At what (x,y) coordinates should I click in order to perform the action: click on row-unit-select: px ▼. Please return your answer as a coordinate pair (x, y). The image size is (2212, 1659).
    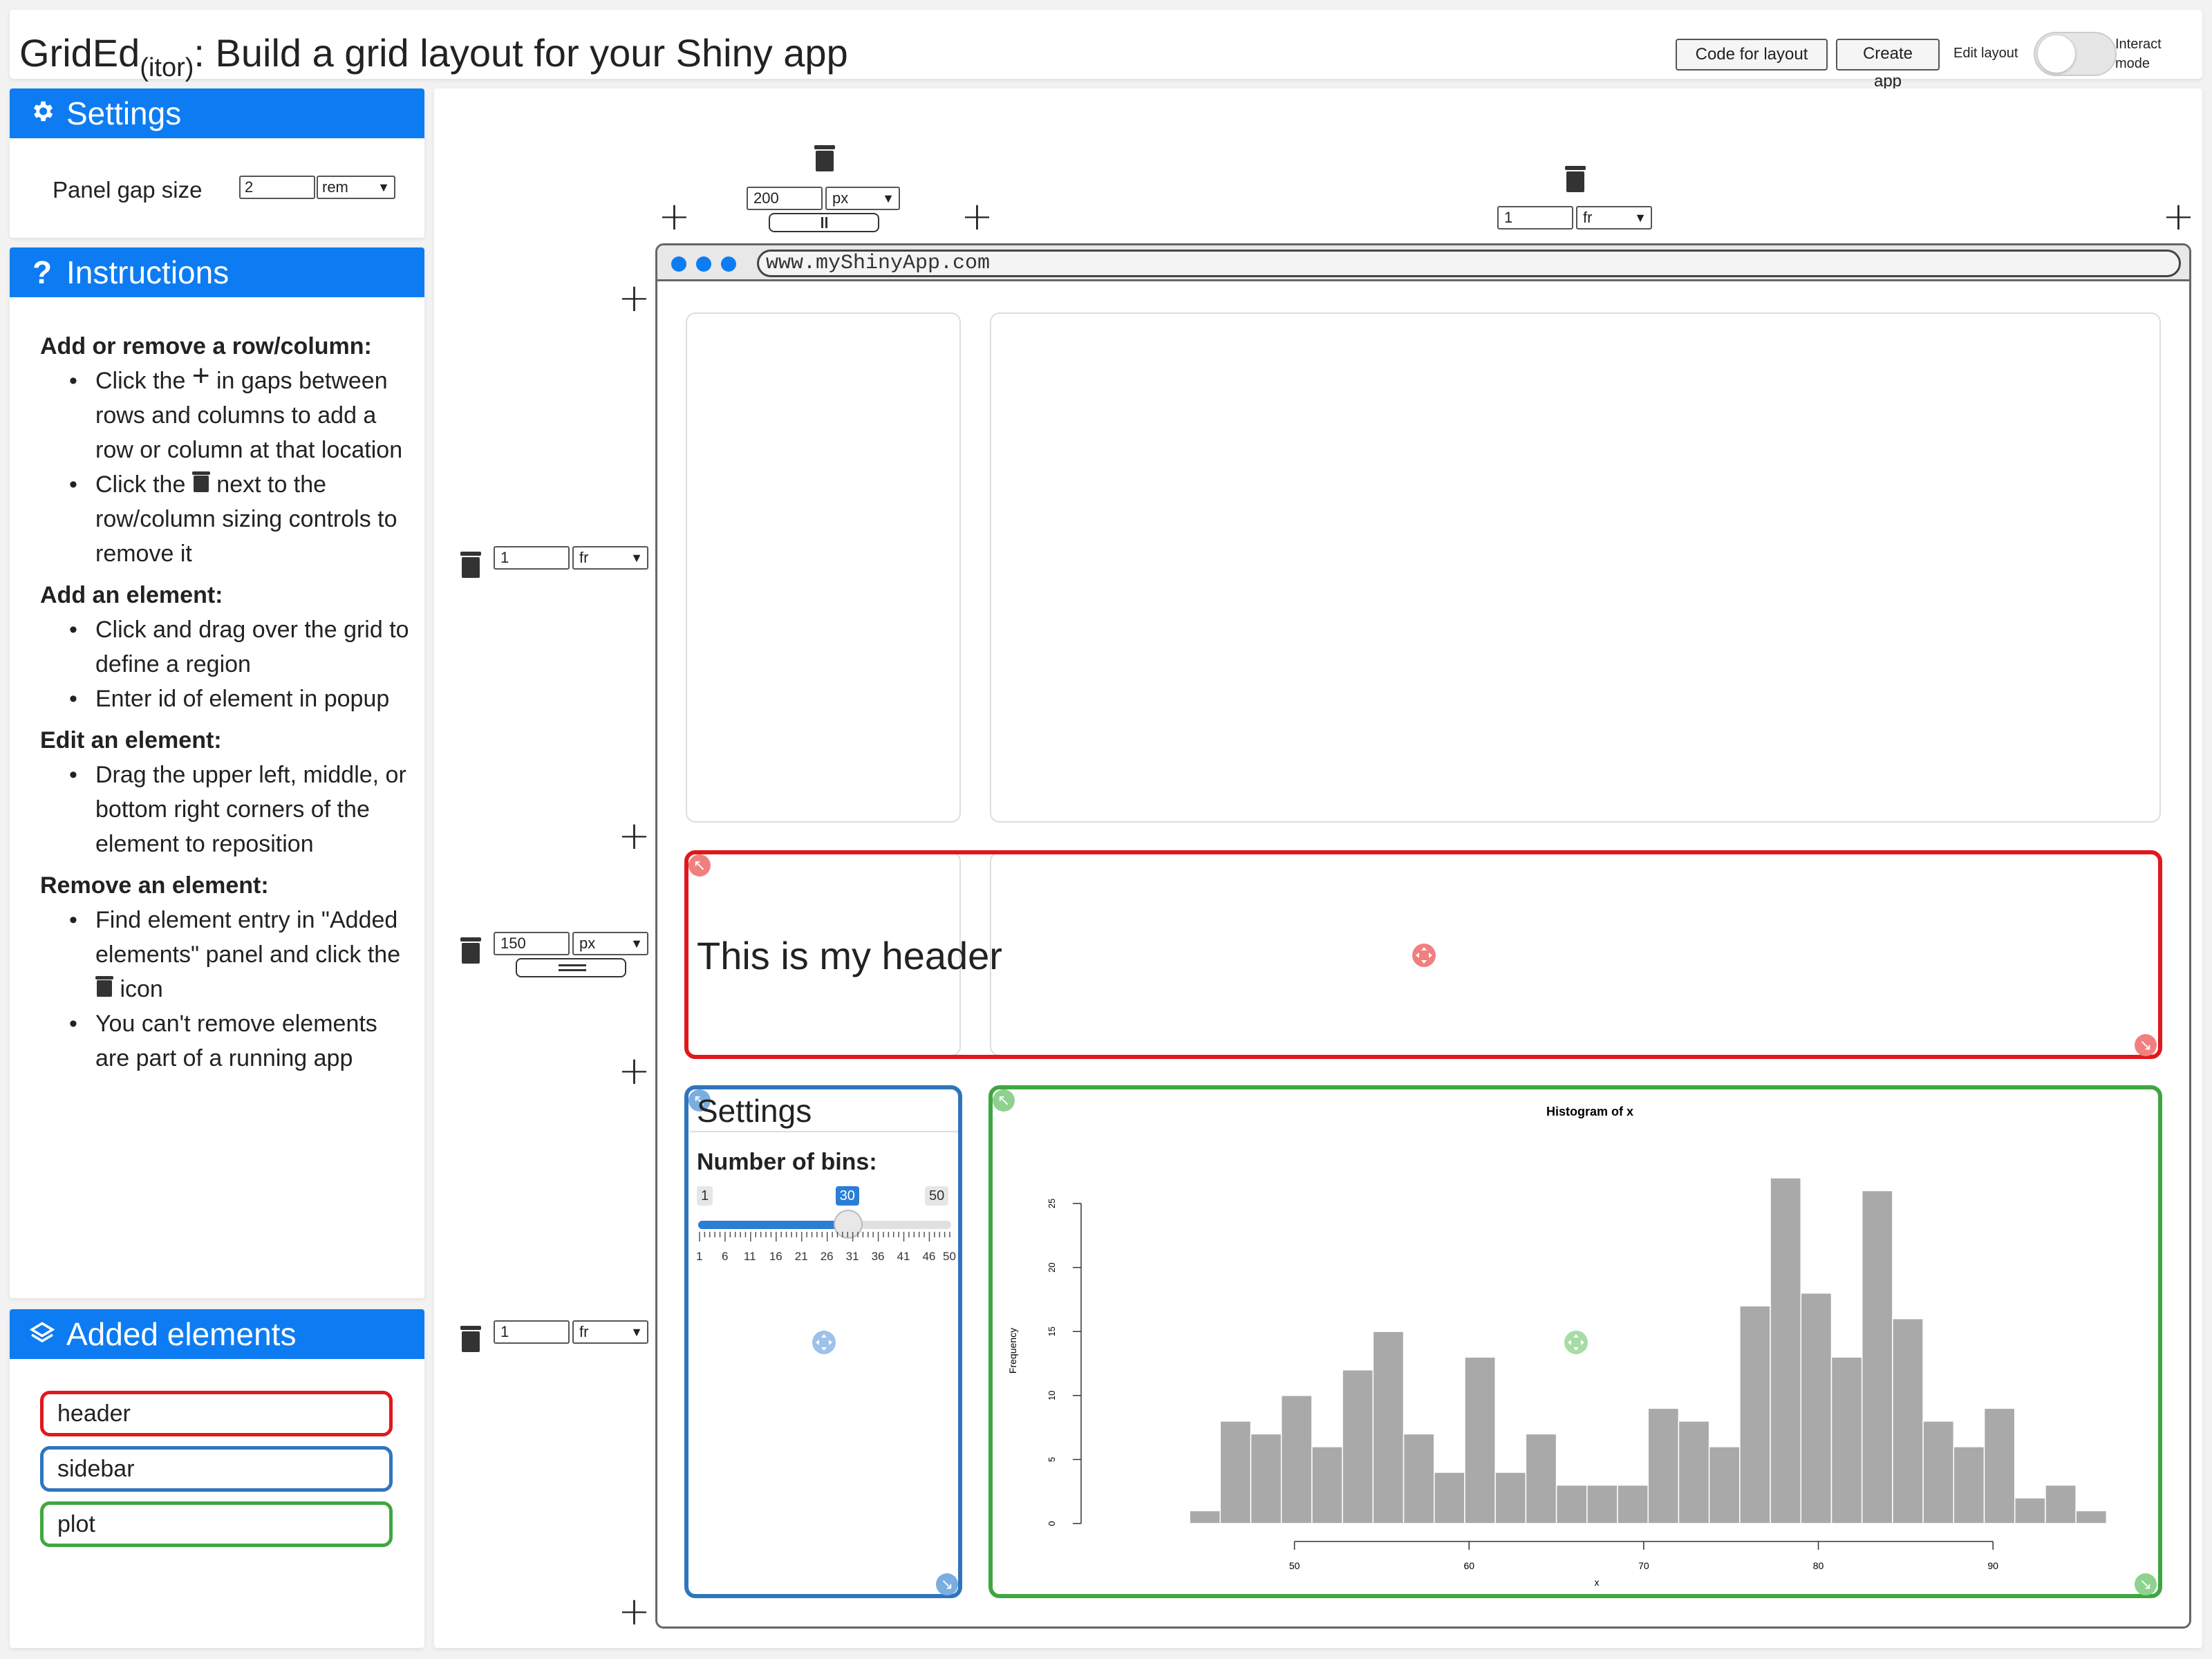
    Looking at the image, I should click on (610, 943).